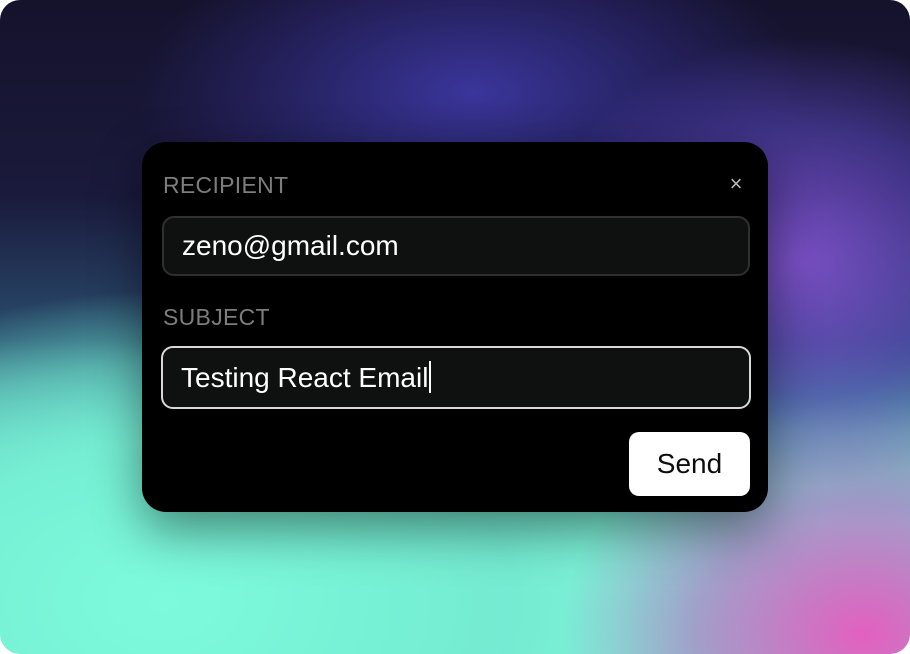  What do you see at coordinates (736, 184) in the screenshot?
I see `close-icon: ×` at bounding box center [736, 184].